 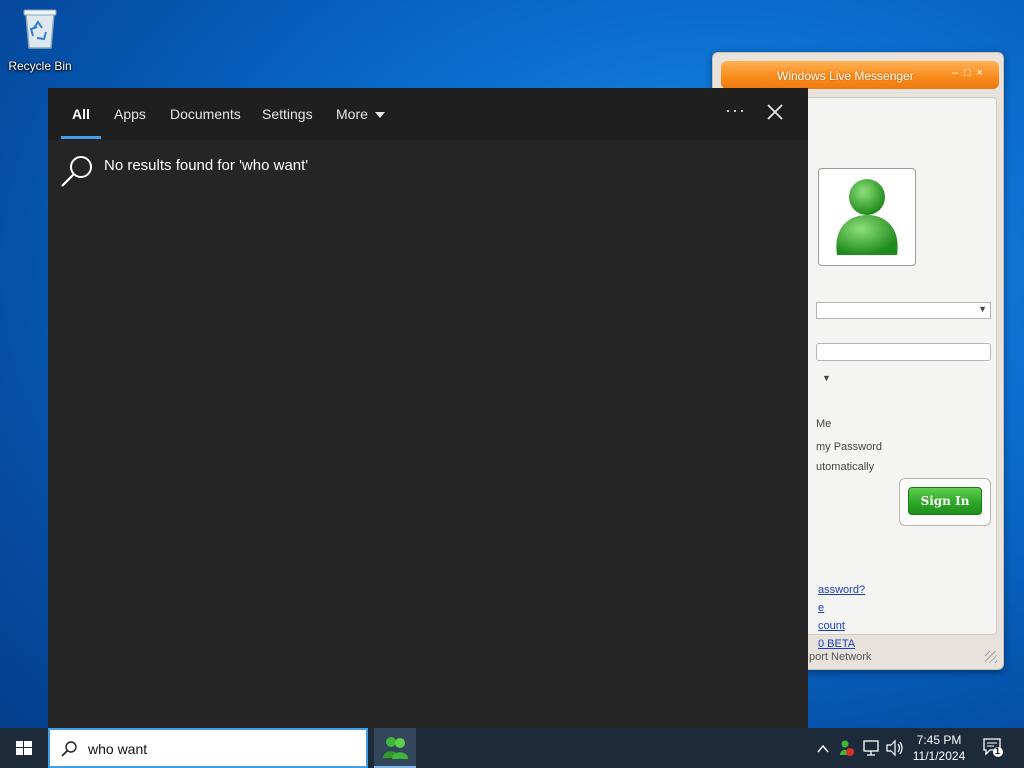 What do you see at coordinates (40, 29) in the screenshot?
I see `recycle-bin-icon` at bounding box center [40, 29].